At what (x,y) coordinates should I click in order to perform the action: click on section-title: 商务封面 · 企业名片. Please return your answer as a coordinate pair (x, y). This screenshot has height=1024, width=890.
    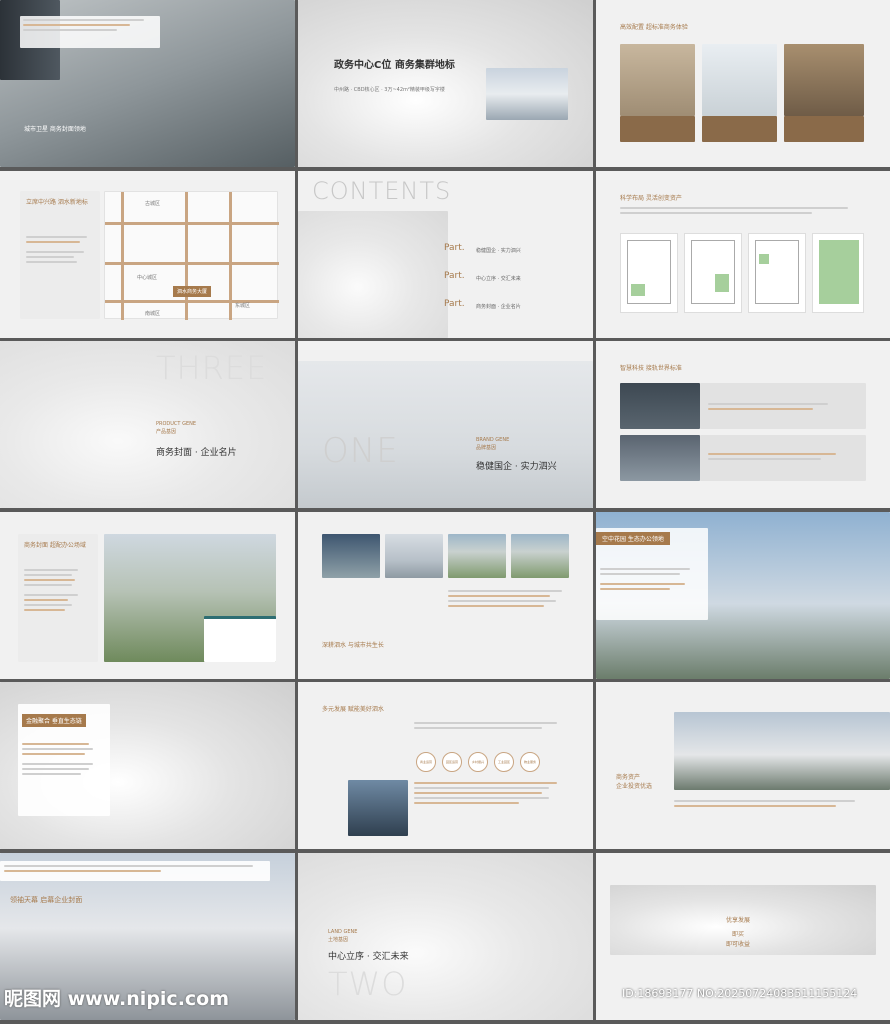
    Looking at the image, I should click on (196, 453).